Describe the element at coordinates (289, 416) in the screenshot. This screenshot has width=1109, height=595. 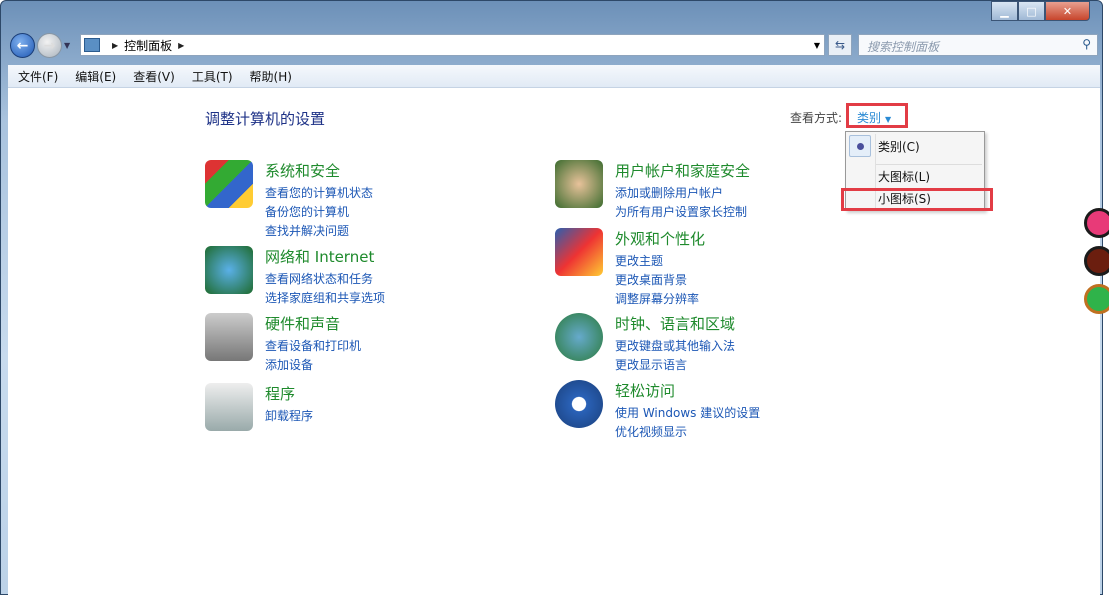
I see `link: 卸载程序` at that location.